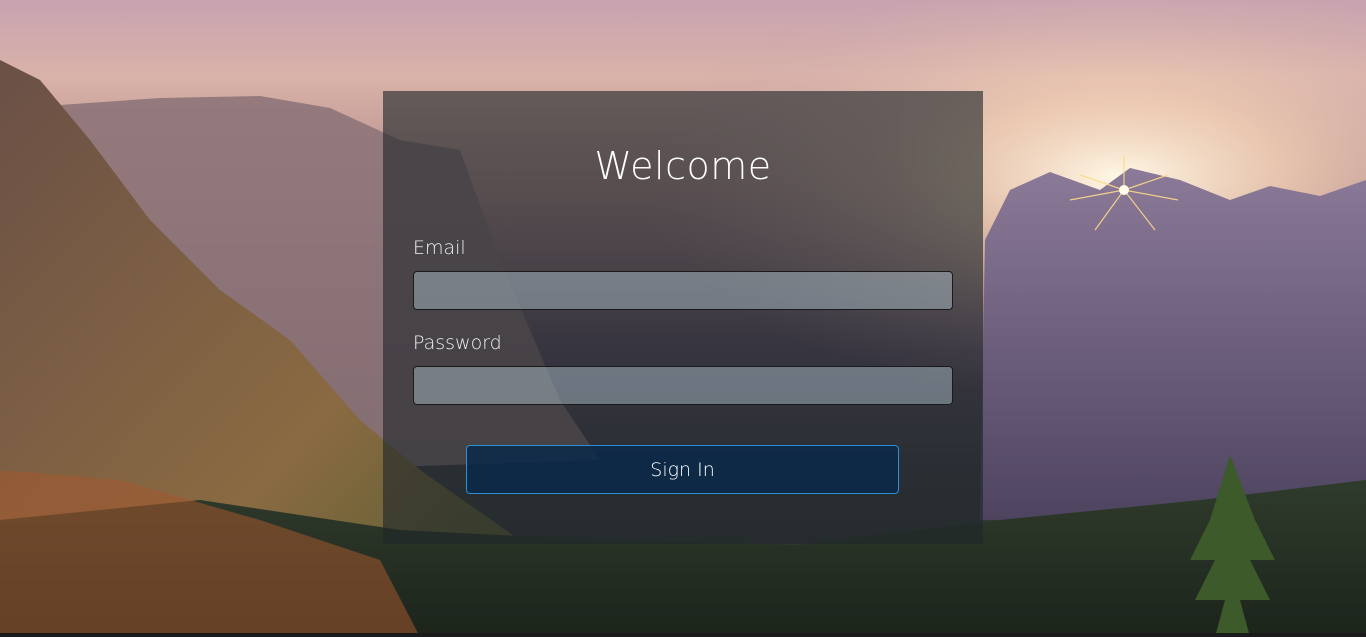 Image resolution: width=1366 pixels, height=637 pixels. Describe the element at coordinates (683, 166) in the screenshot. I see `page-title: Welcome` at that location.